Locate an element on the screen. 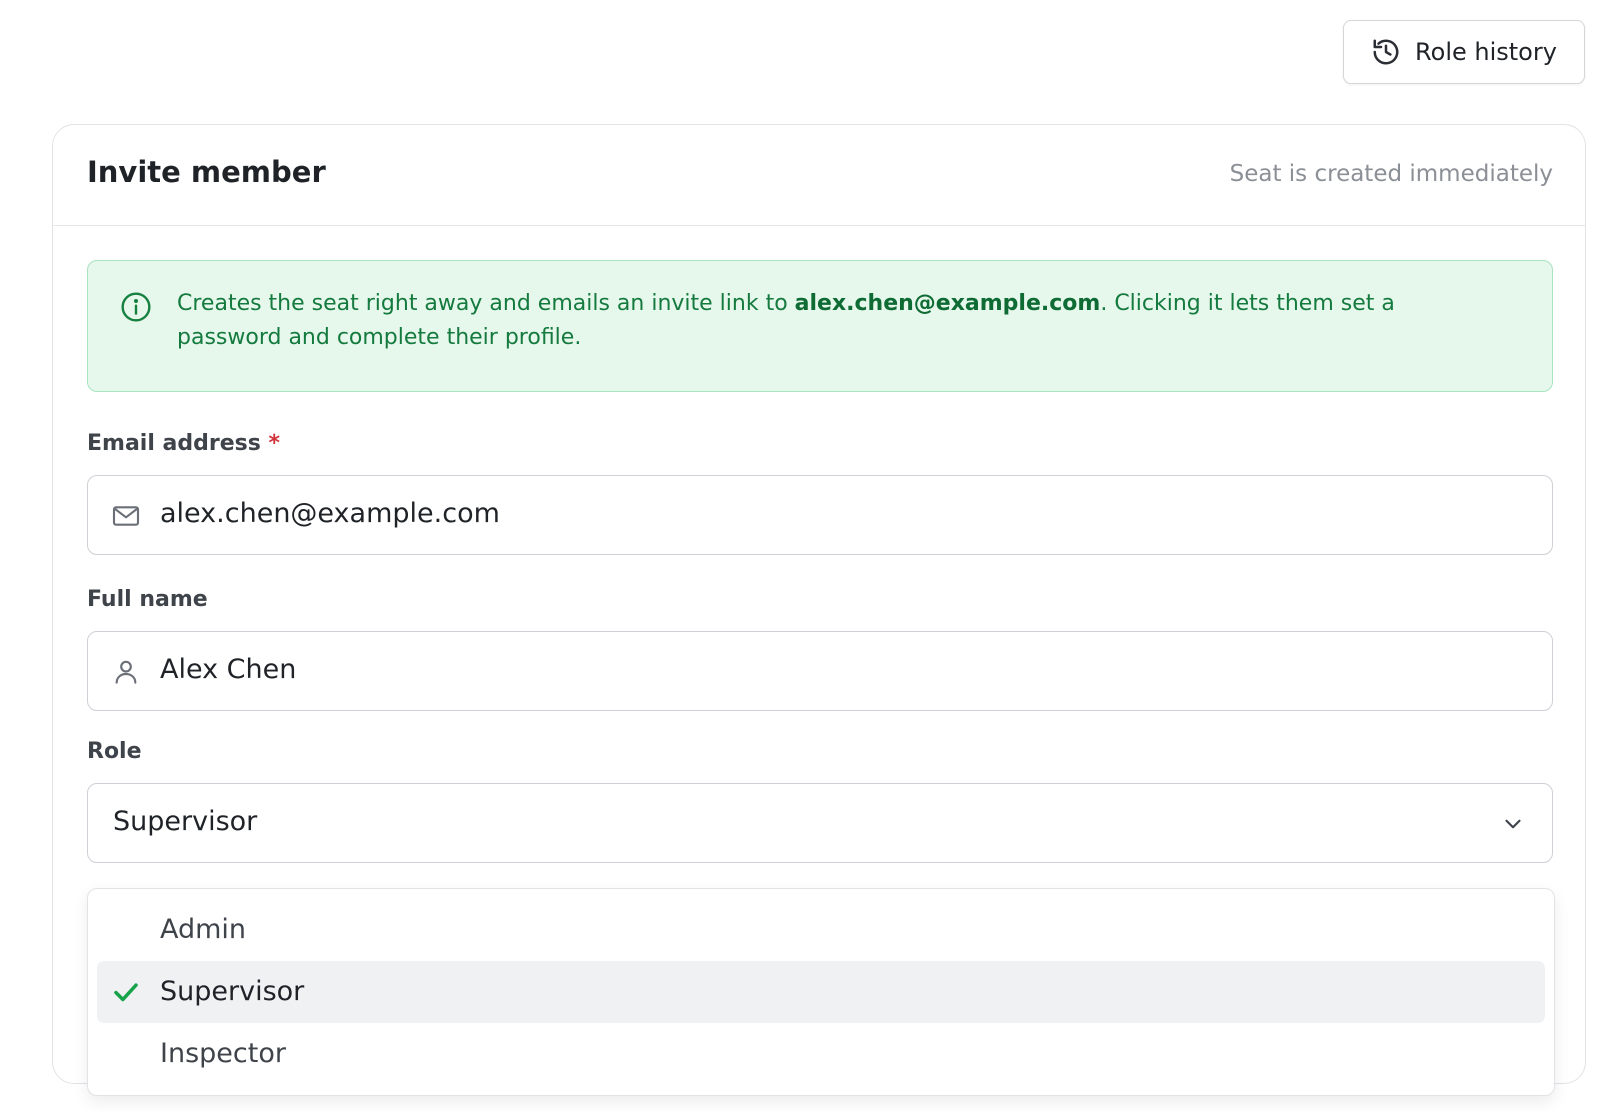 The image size is (1600, 1113). notice-email: alex.chen@example.com is located at coordinates (947, 303).